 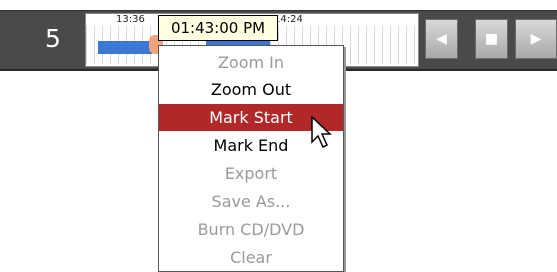 I want to click on mouse-pointer-icon, so click(x=321, y=132).